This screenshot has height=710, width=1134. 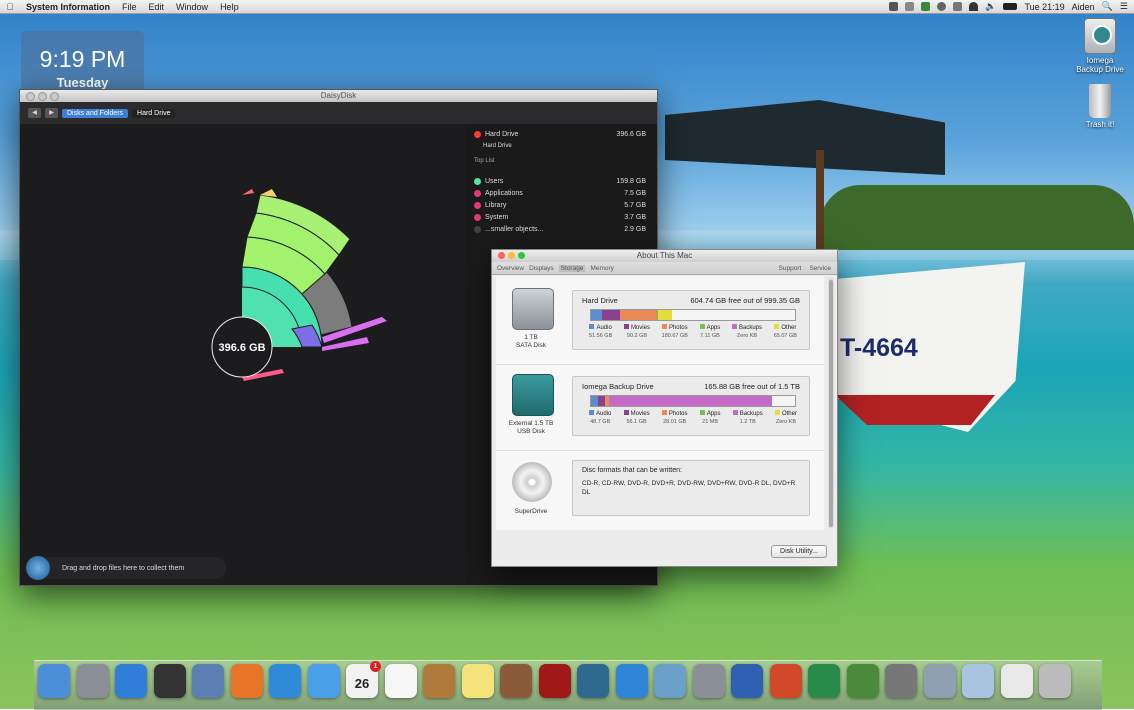 What do you see at coordinates (541, 268) in the screenshot?
I see `tab-displays: Displays` at bounding box center [541, 268].